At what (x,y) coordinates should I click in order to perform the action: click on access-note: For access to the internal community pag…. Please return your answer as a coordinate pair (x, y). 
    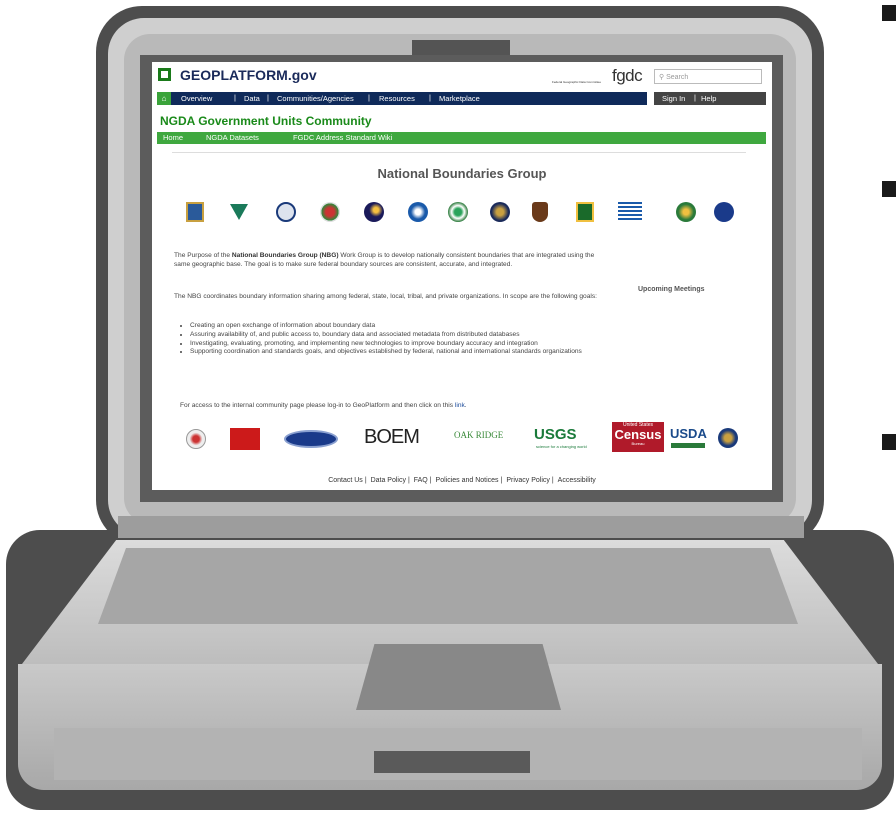
    Looking at the image, I should click on (323, 405).